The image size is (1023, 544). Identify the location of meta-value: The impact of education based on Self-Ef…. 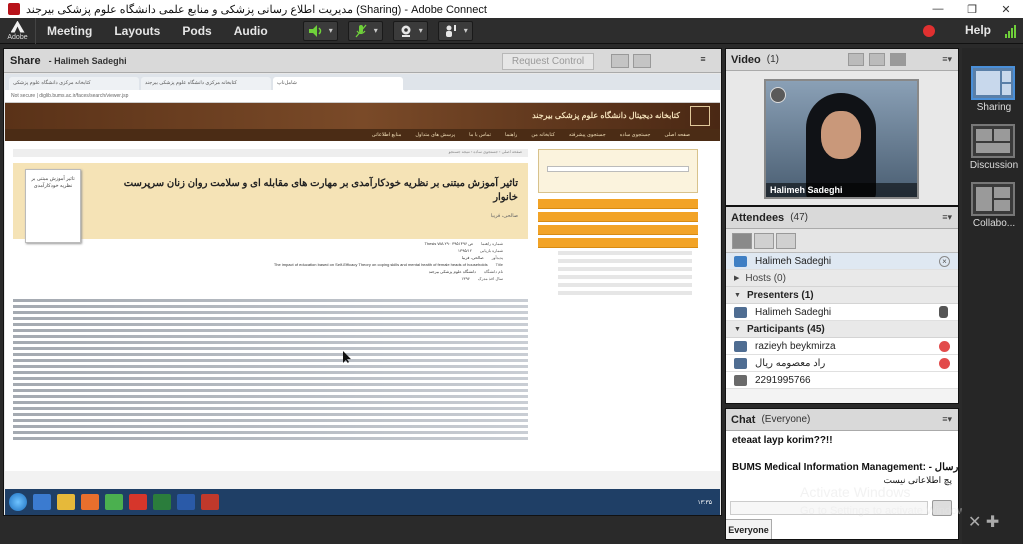
(380, 264).